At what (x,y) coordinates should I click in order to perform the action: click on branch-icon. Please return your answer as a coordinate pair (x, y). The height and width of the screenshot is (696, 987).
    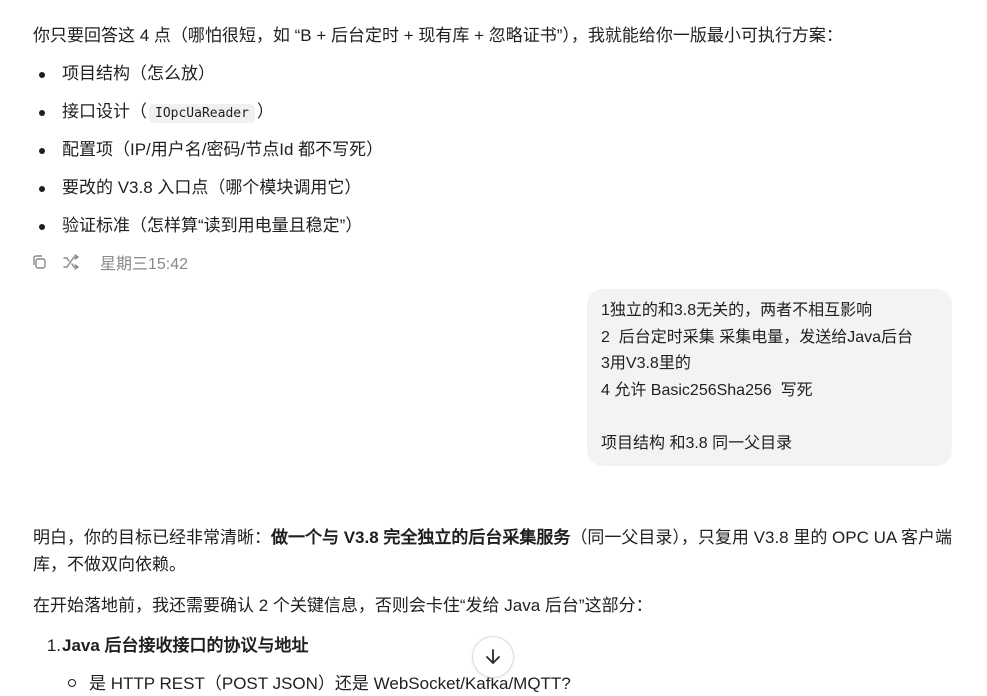
    Looking at the image, I should click on (71, 262).